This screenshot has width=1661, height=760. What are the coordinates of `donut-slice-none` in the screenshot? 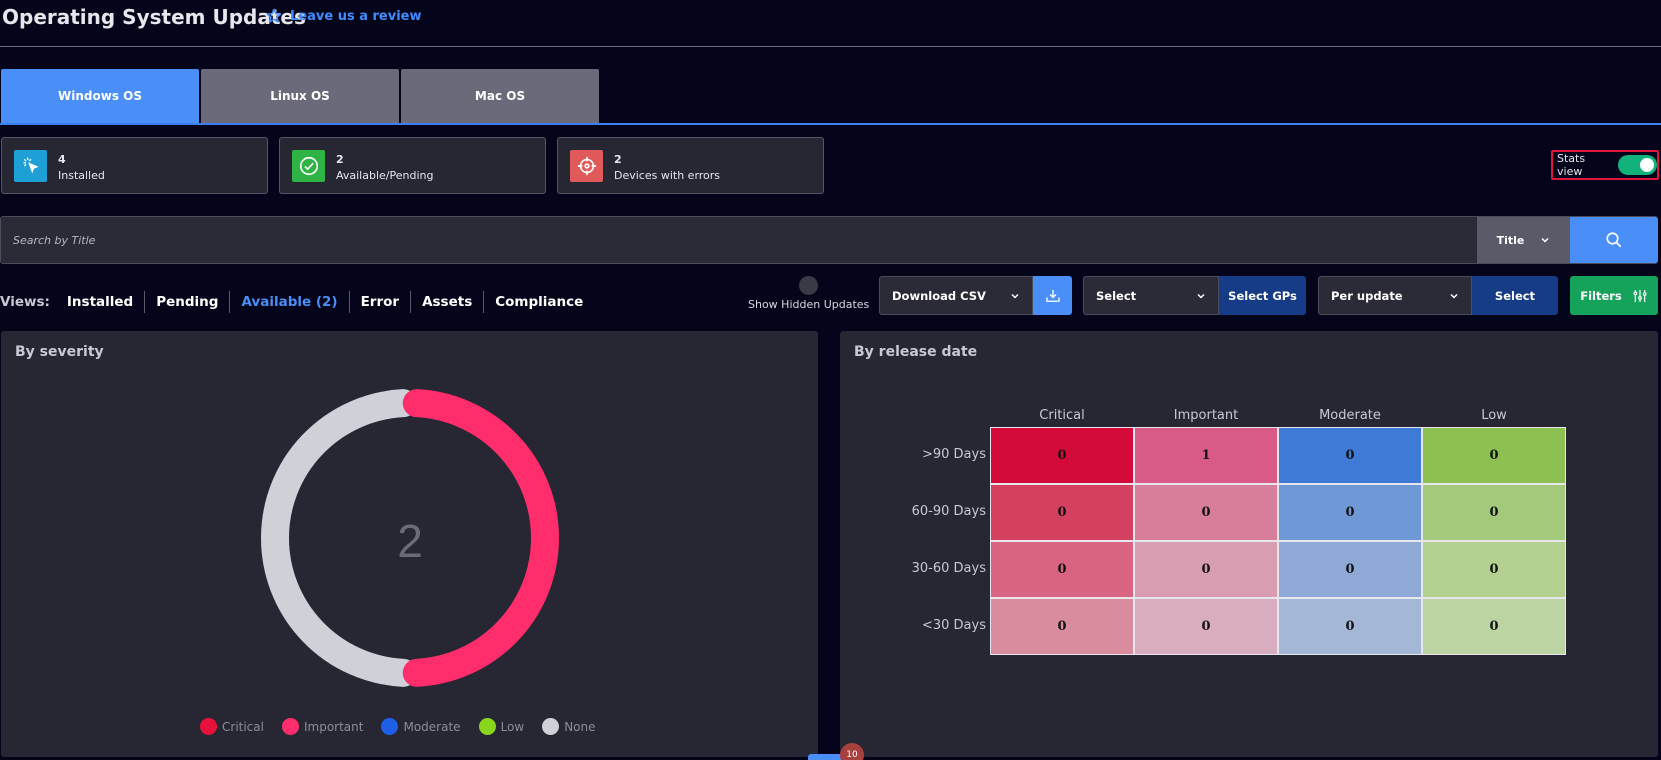 It's located at (339, 538).